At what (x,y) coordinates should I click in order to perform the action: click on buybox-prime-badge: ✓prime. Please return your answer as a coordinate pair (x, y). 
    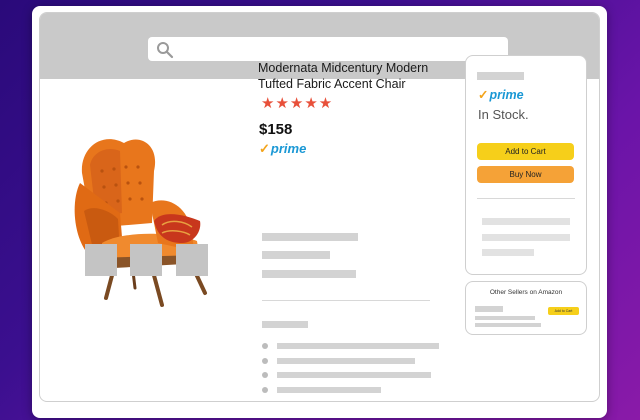
    Looking at the image, I should click on (501, 94).